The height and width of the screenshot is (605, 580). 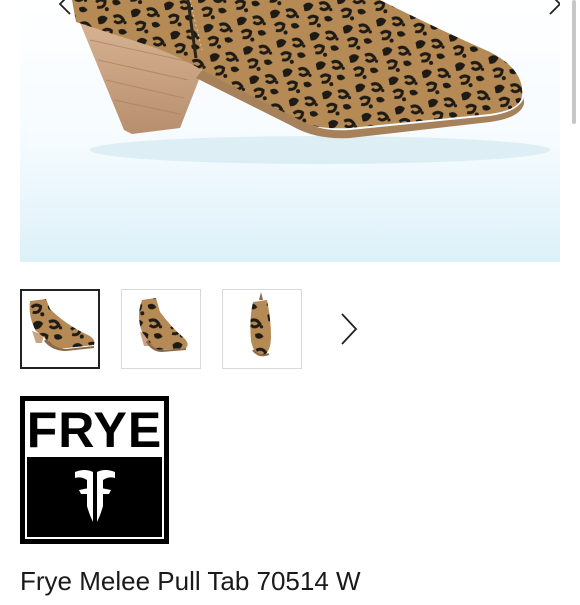 I want to click on product-title: Frye Melee Pull Tab 70514 W, so click(x=190, y=581).